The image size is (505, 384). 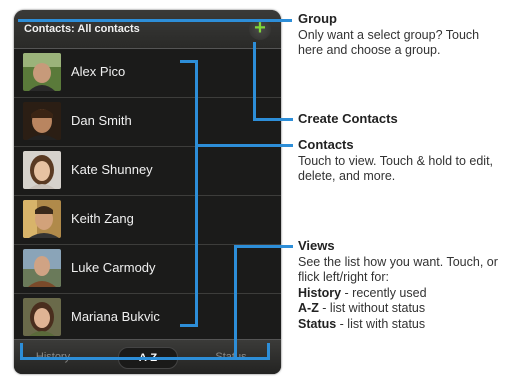 What do you see at coordinates (42, 317) in the screenshot?
I see `avatar-mariana` at bounding box center [42, 317].